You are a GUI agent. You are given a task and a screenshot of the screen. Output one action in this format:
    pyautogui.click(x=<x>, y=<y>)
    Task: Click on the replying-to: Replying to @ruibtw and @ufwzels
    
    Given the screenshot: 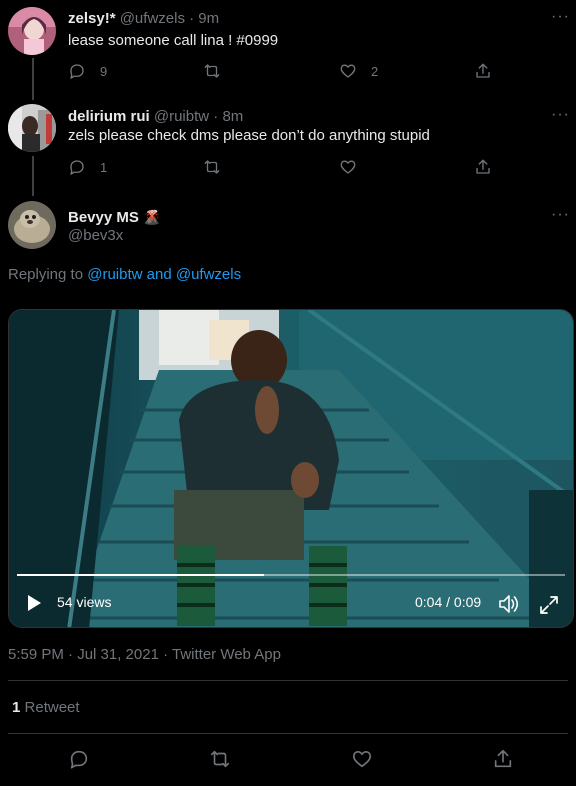 What is the action you would take?
    pyautogui.click(x=124, y=274)
    